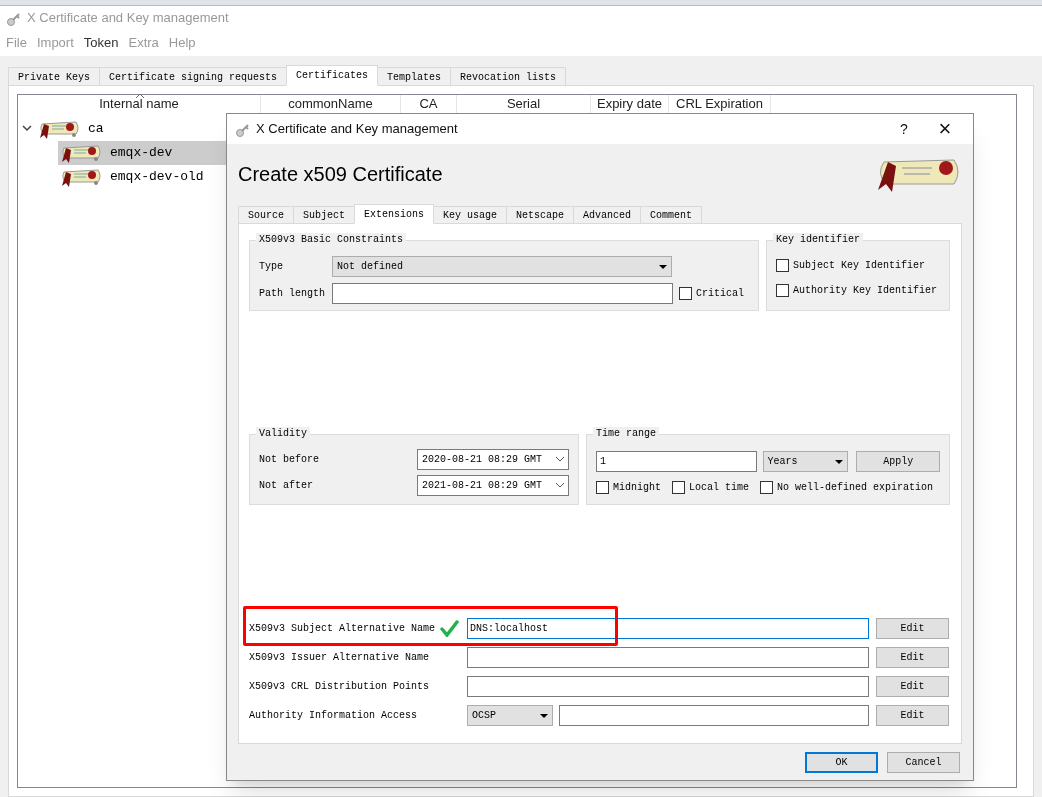 Image resolution: width=1042 pixels, height=797 pixels. I want to click on dialog-button: Cancel, so click(923, 762).